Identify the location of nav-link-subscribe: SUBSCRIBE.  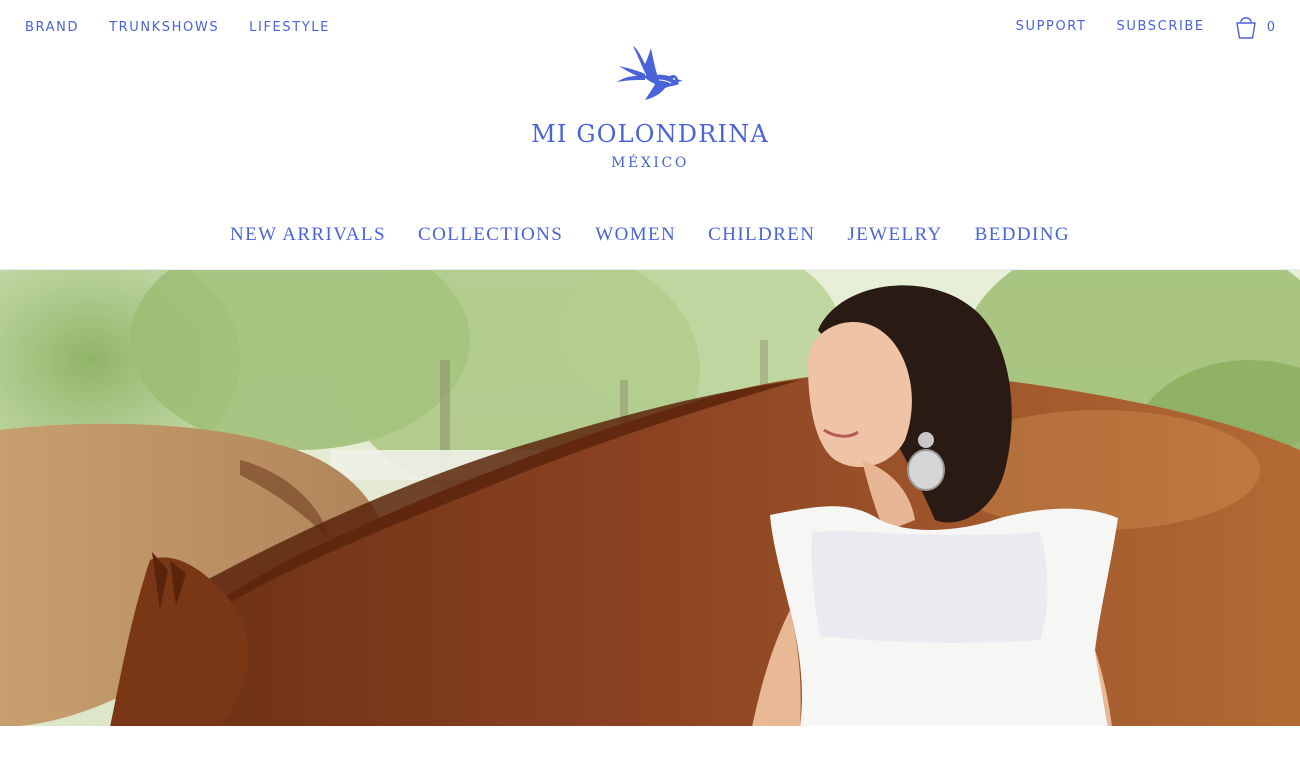
(1161, 27).